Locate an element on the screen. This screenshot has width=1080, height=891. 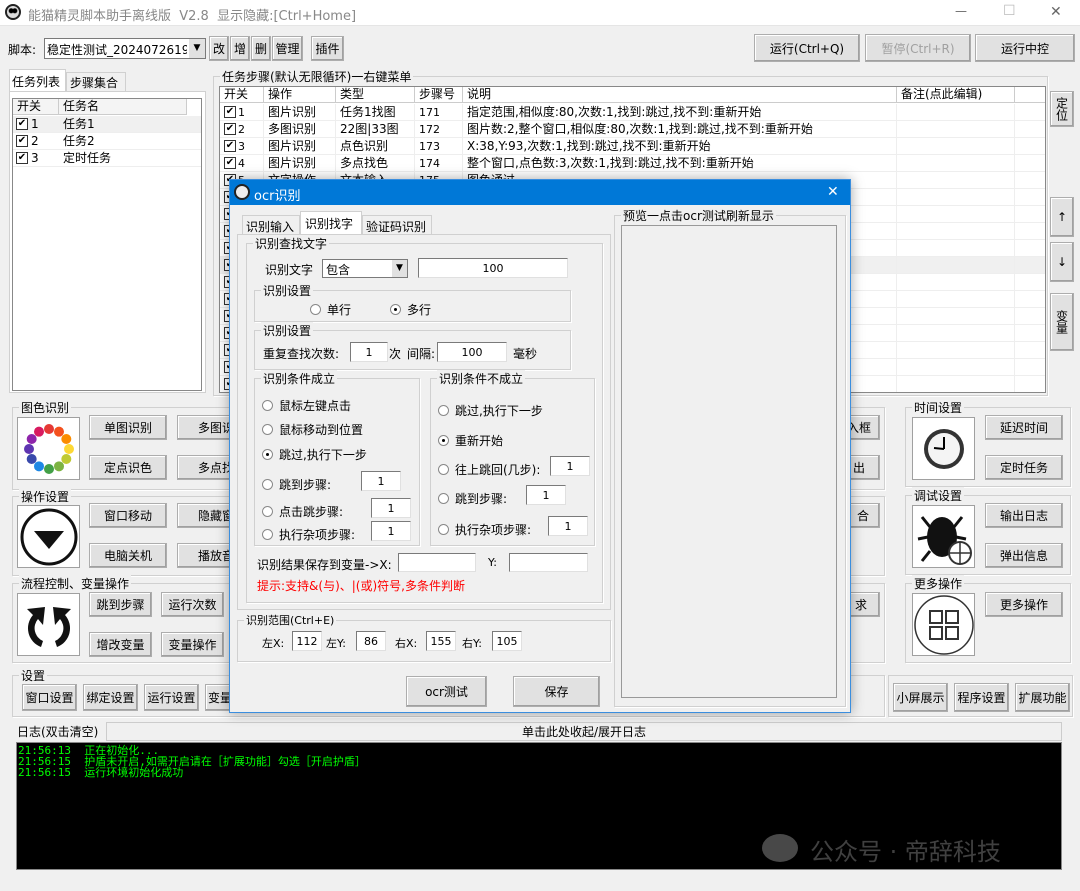
minimize-button: — is located at coordinates (961, 11).